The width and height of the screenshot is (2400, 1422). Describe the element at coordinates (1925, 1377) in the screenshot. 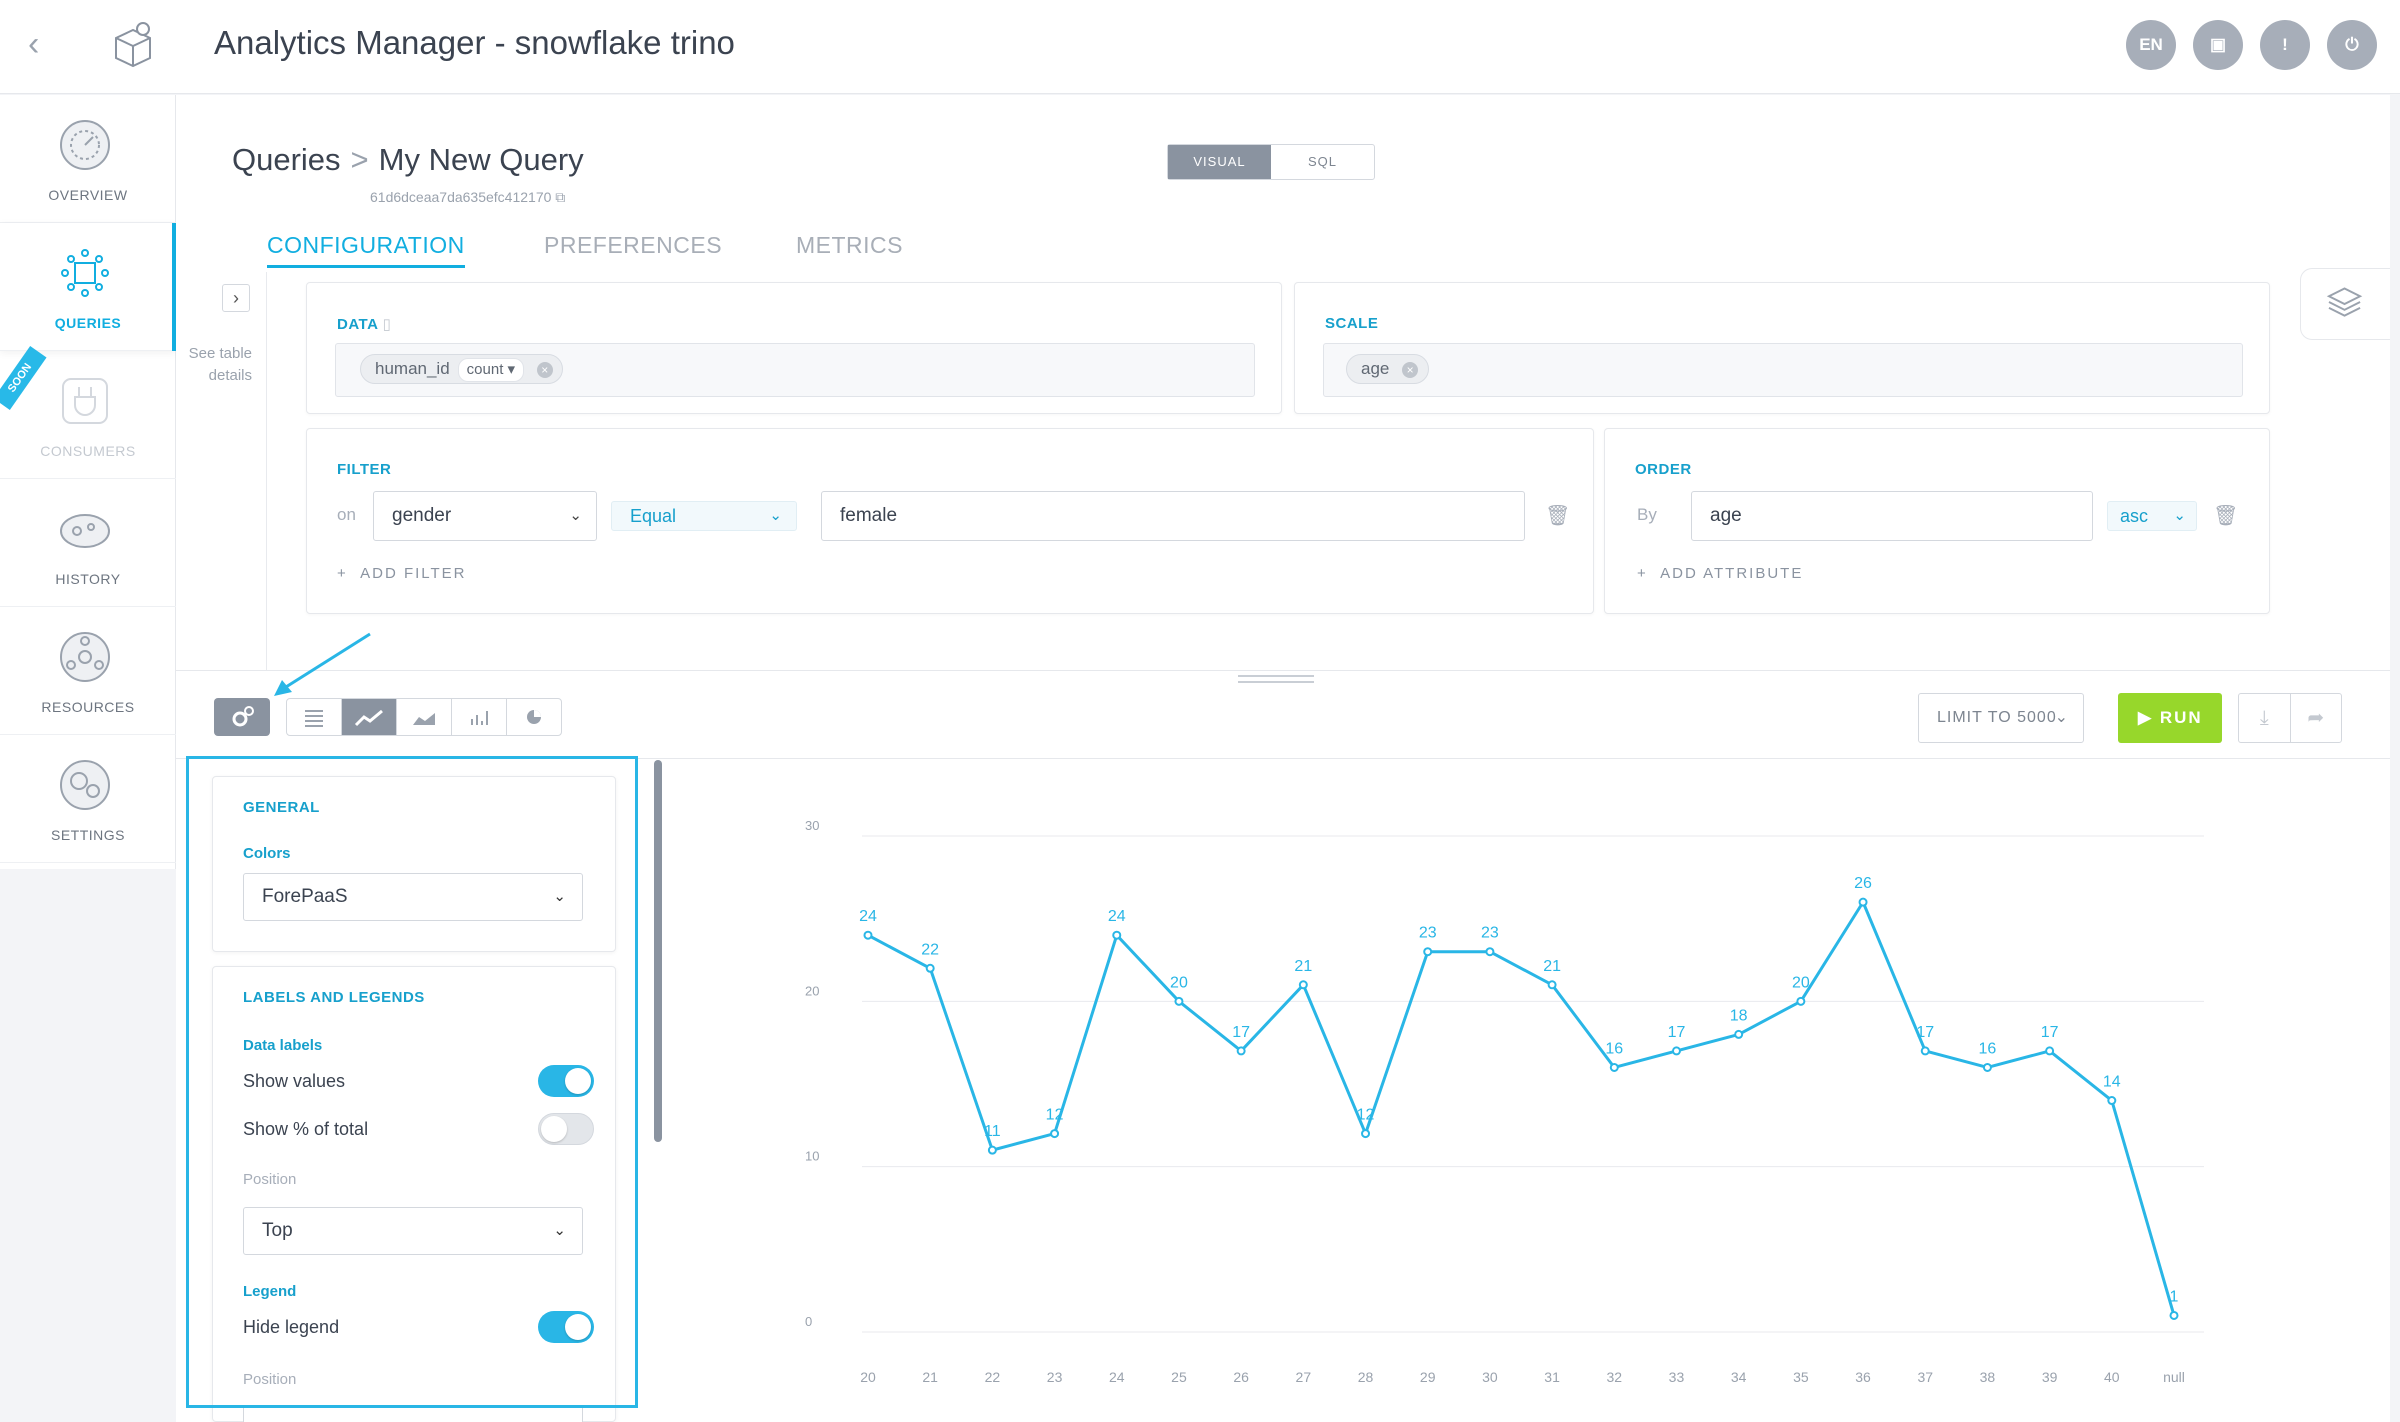

I see `x-tick-label: 37` at that location.